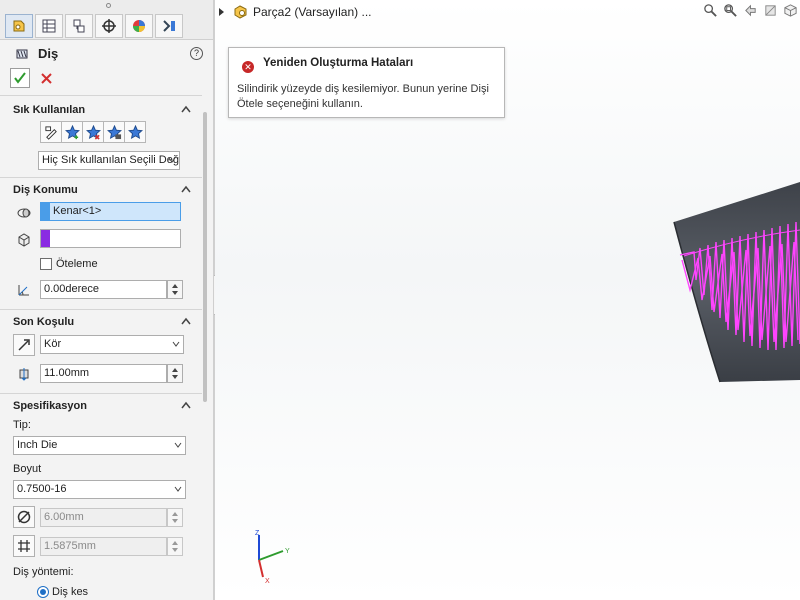 The image size is (800, 600). What do you see at coordinates (48, 53) in the screenshot?
I see `feature-title: Diş` at bounding box center [48, 53].